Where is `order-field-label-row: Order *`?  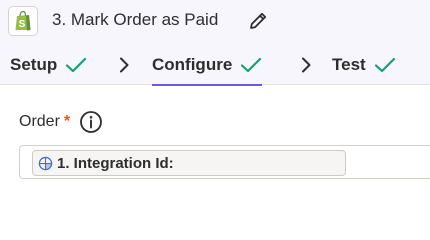
order-field-label-row: Order * is located at coordinates (61, 122).